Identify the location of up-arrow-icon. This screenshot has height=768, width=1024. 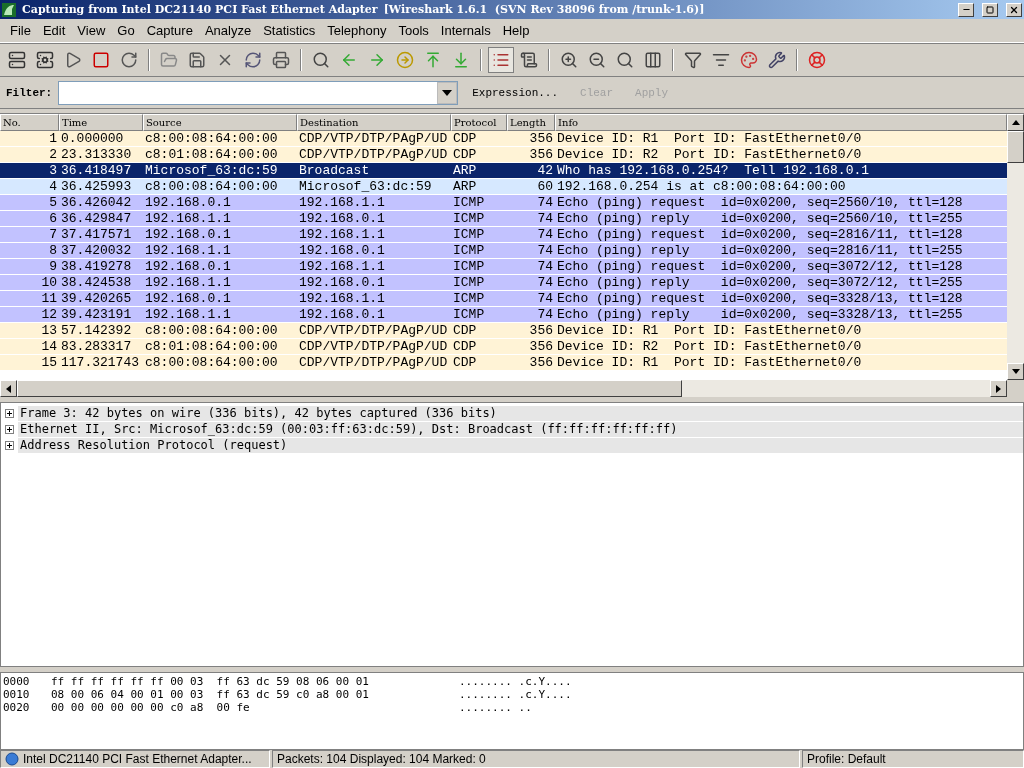
(1015, 122).